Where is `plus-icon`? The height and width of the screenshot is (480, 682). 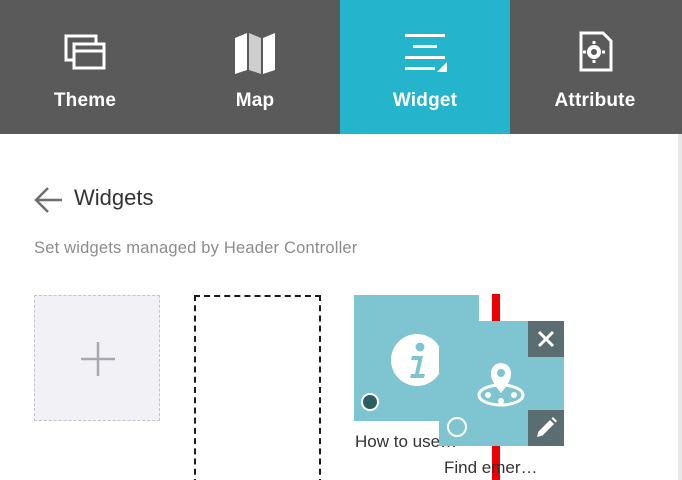 plus-icon is located at coordinates (98, 359).